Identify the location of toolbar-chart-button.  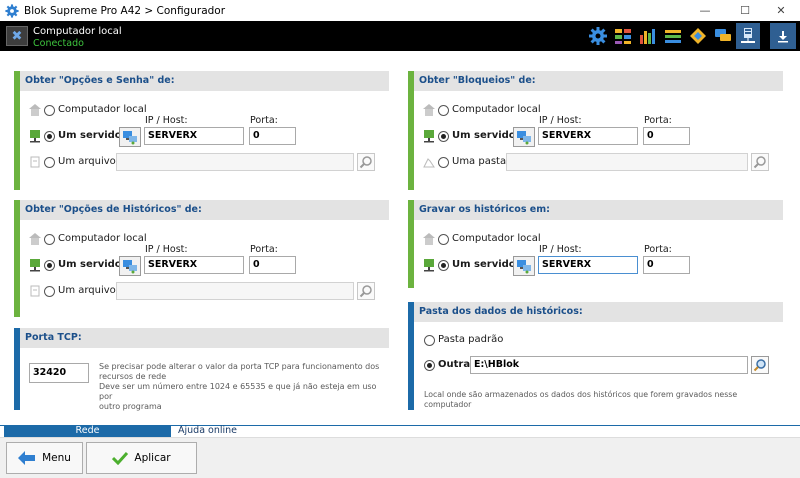
(648, 36).